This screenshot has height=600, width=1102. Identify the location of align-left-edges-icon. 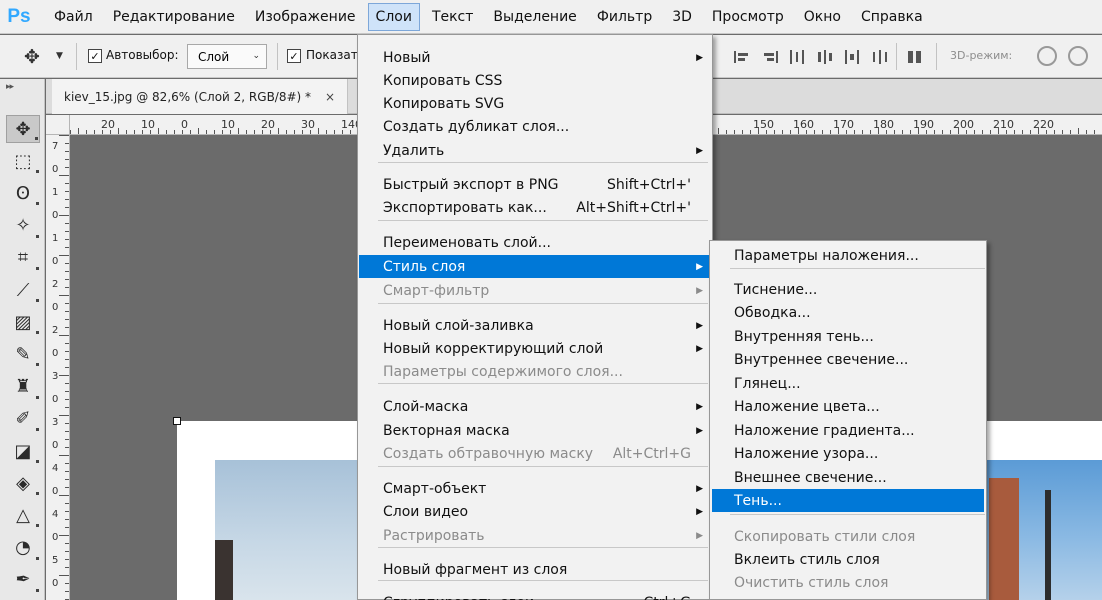
(742, 57).